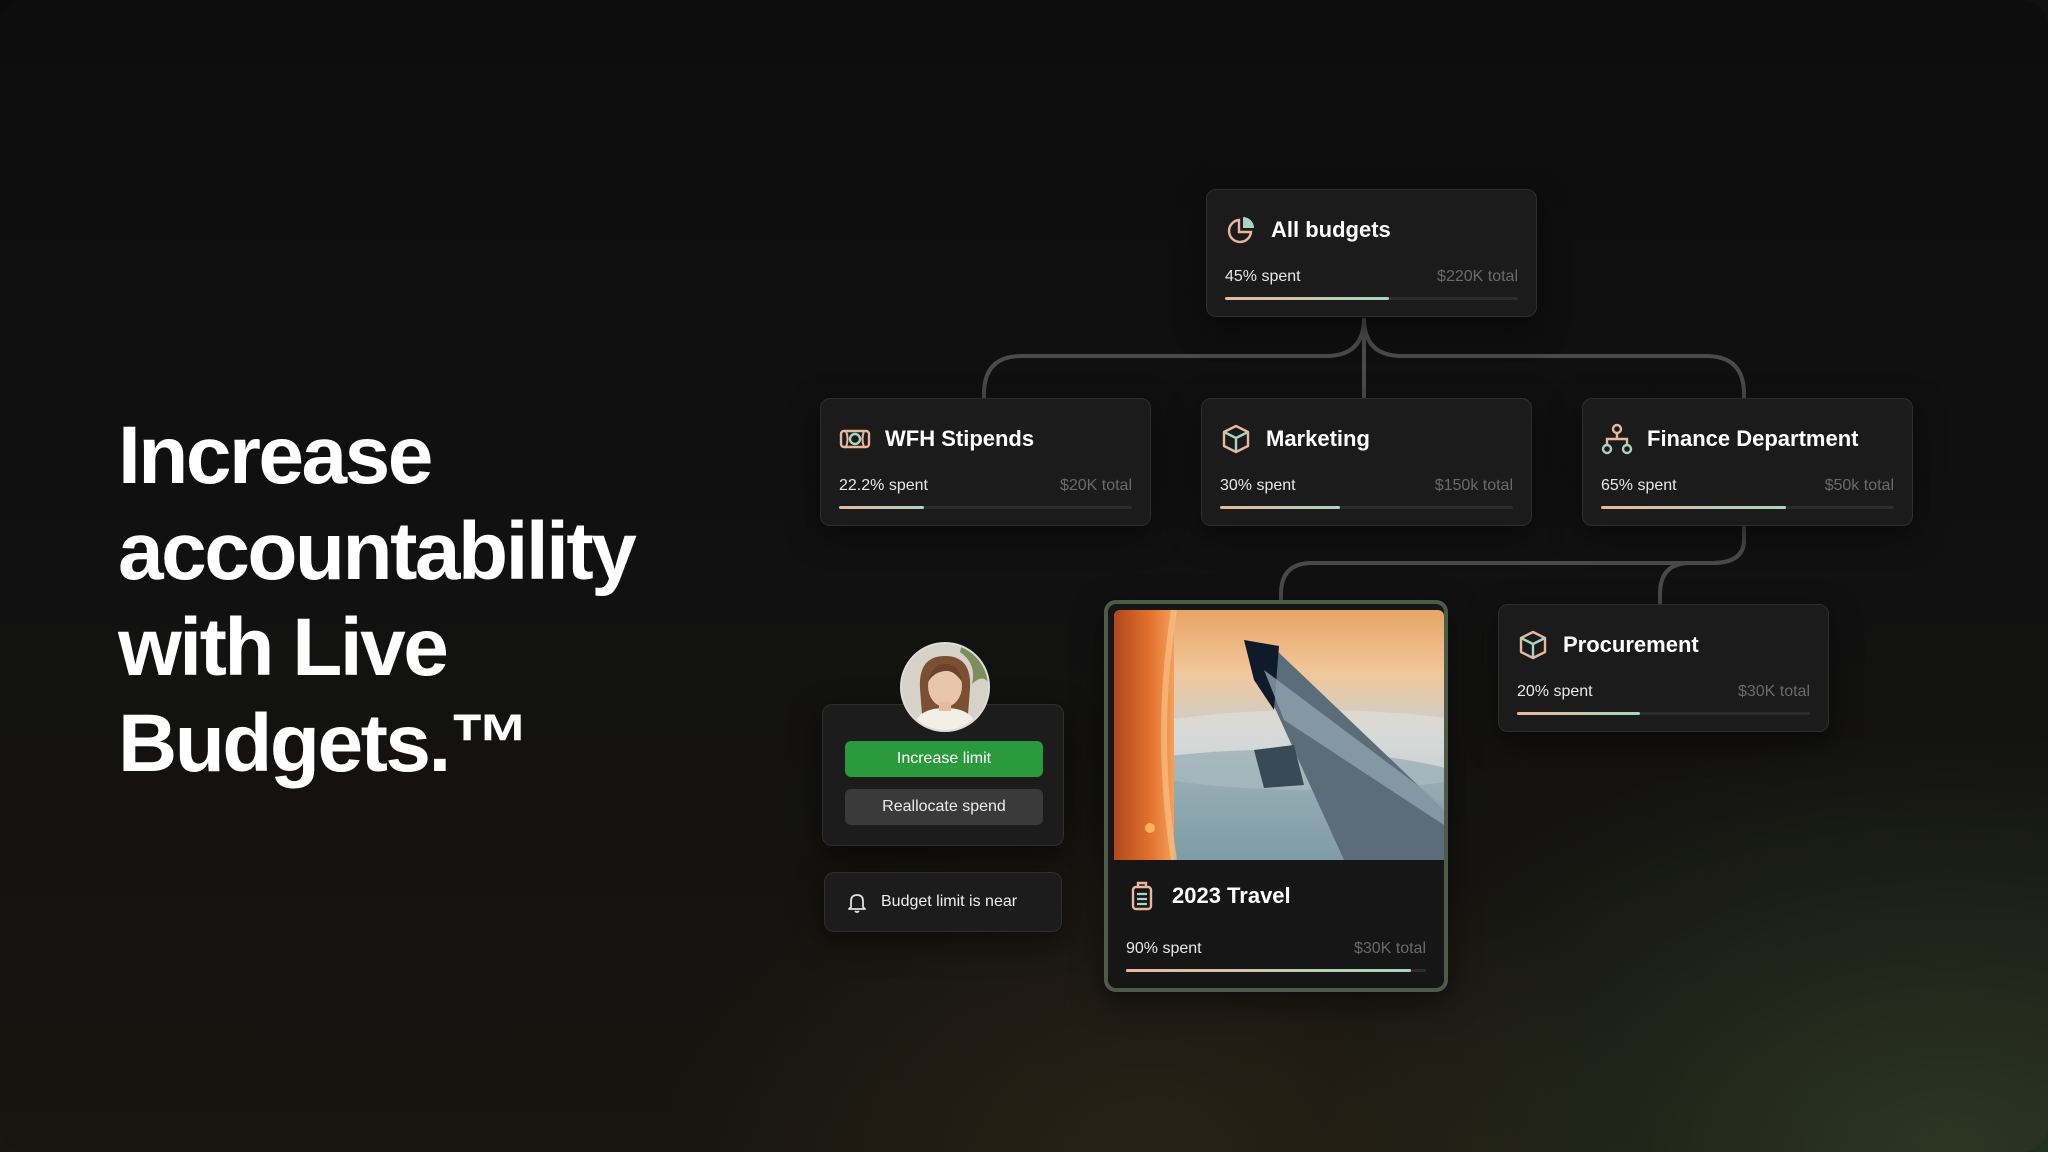 This screenshot has width=2048, height=1152. Describe the element at coordinates (949, 901) in the screenshot. I see `alert-text: Budget limit is near` at that location.